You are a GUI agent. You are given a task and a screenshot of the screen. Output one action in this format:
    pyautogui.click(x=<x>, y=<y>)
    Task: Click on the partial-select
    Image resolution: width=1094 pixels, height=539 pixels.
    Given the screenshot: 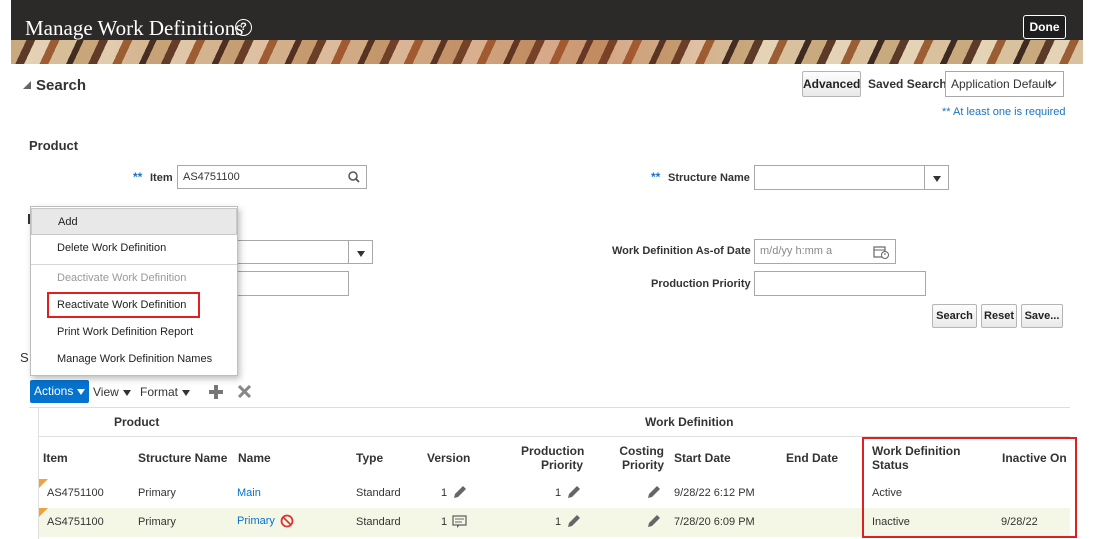 What is the action you would take?
    pyautogui.click(x=301, y=252)
    